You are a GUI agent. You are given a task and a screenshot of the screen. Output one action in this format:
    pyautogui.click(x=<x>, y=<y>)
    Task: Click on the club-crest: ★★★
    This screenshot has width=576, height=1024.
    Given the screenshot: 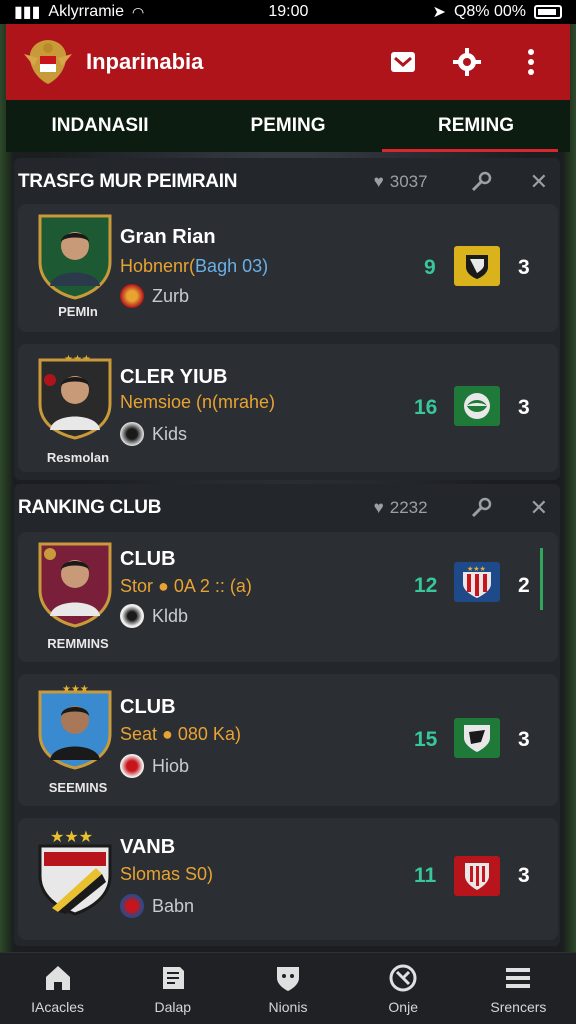 What is the action you would take?
    pyautogui.click(x=74, y=883)
    